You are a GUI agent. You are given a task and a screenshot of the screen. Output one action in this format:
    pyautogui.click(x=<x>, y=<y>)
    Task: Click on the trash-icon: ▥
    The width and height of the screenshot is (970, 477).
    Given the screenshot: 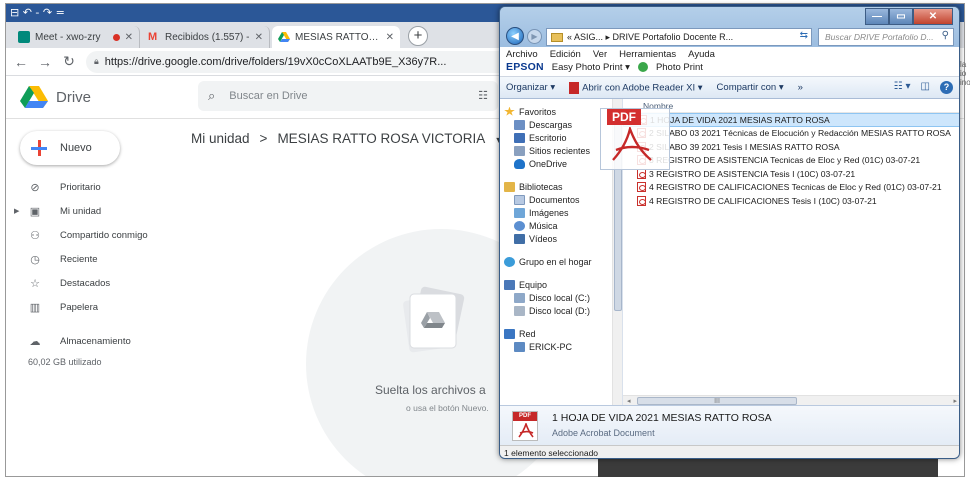 What is the action you would take?
    pyautogui.click(x=35, y=307)
    